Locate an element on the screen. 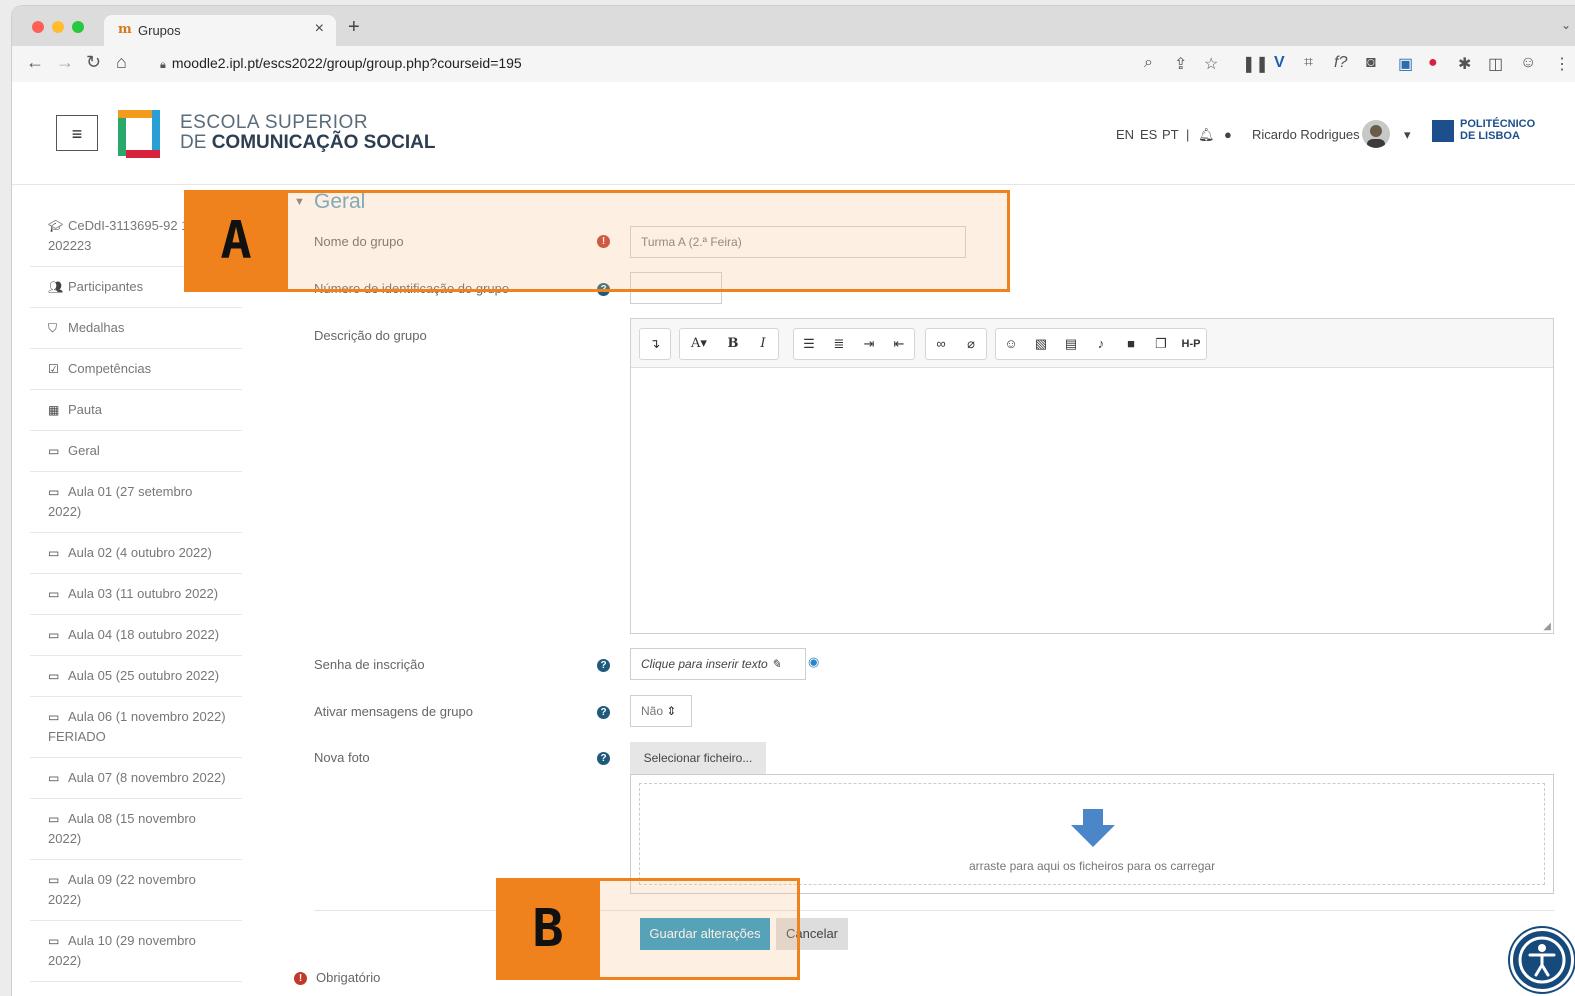 The width and height of the screenshot is (1575, 996). extension-frame-icon: ⌗ is located at coordinates (1308, 63).